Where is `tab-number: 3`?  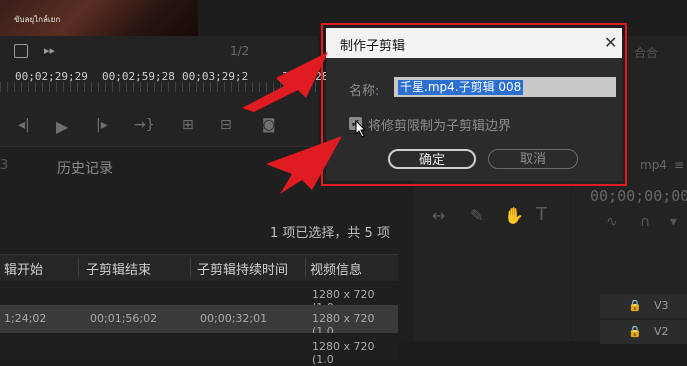
tab-number: 3 is located at coordinates (4, 165).